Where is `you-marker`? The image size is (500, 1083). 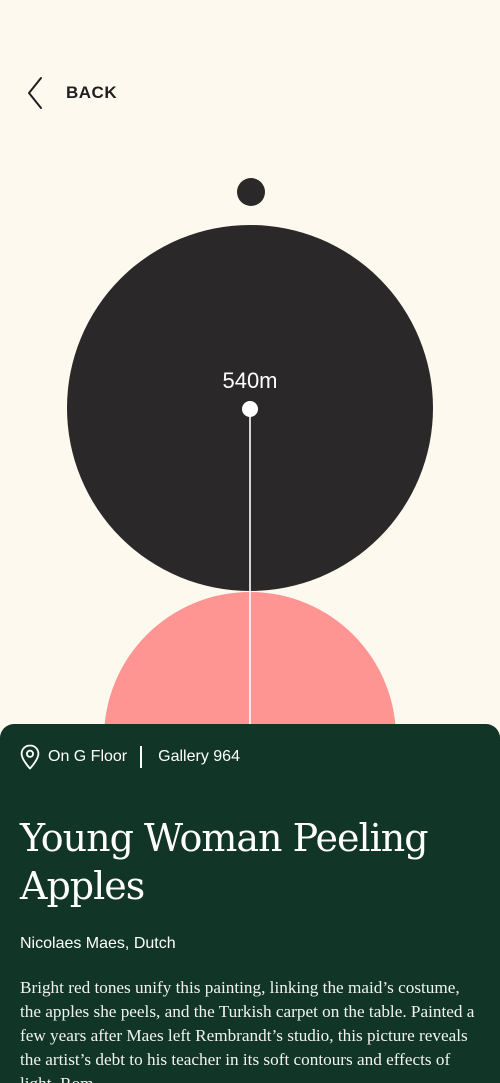 you-marker is located at coordinates (251, 192).